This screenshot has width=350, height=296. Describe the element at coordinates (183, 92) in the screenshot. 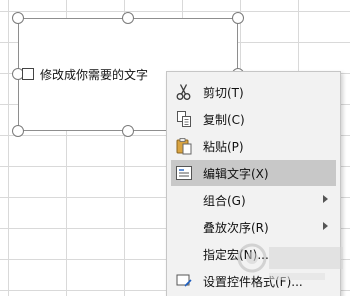

I see `scissors-icon` at that location.